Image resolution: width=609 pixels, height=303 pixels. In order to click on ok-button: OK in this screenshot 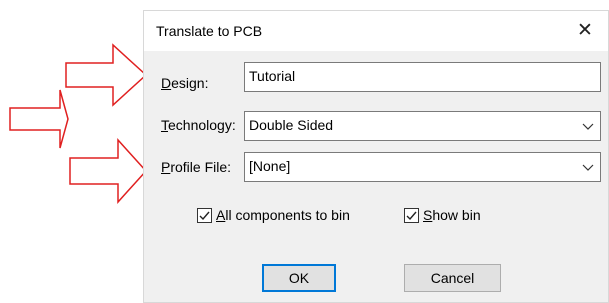, I will do `click(299, 278)`.